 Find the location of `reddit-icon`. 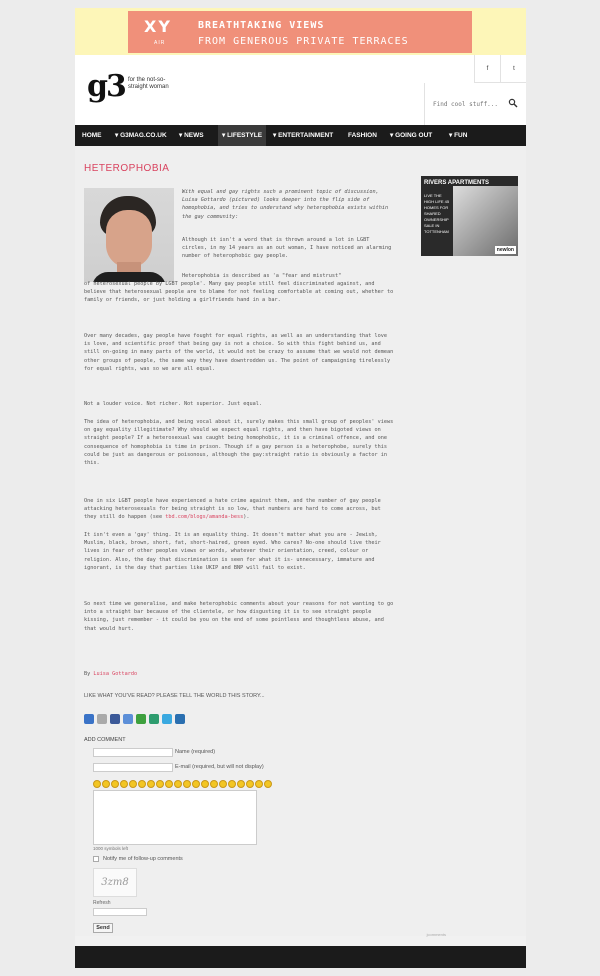

reddit-icon is located at coordinates (154, 719).